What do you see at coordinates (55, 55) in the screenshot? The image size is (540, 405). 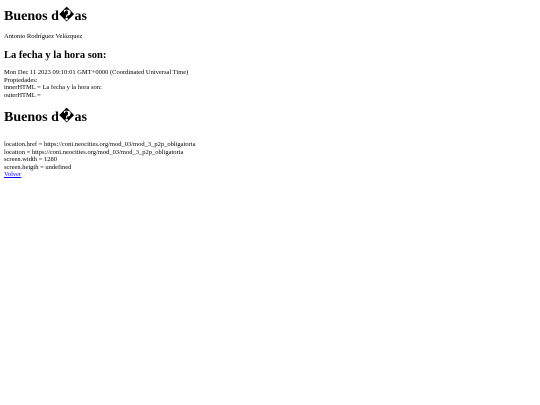 I see `date-heading: La fecha y la hora son:` at bounding box center [55, 55].